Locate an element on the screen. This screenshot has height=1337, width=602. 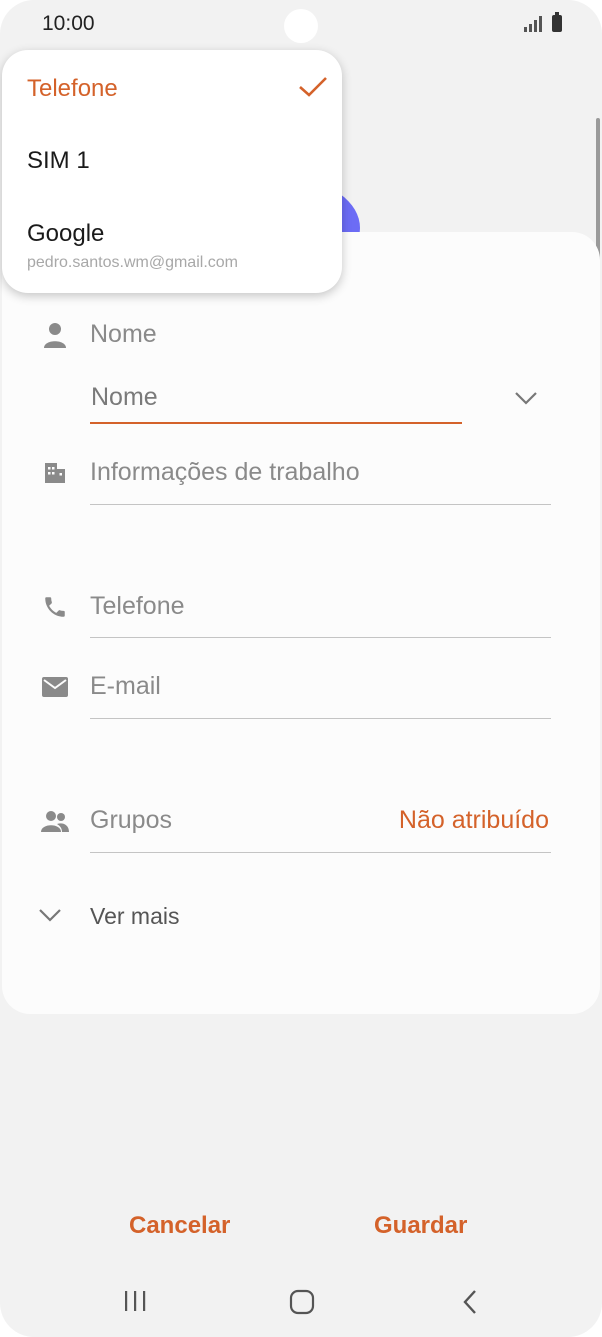
person-icon is located at coordinates (55, 335).